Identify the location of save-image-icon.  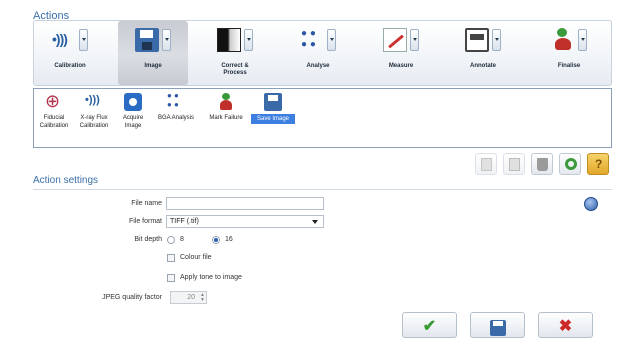
(273, 102).